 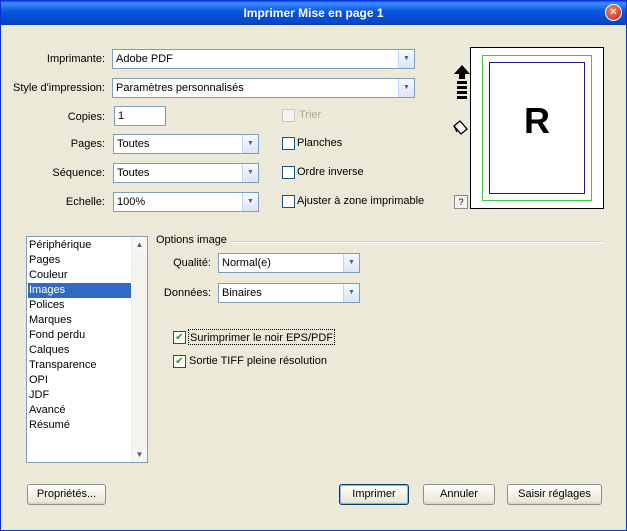 I want to click on list-item: Fond perdu, so click(x=80, y=335).